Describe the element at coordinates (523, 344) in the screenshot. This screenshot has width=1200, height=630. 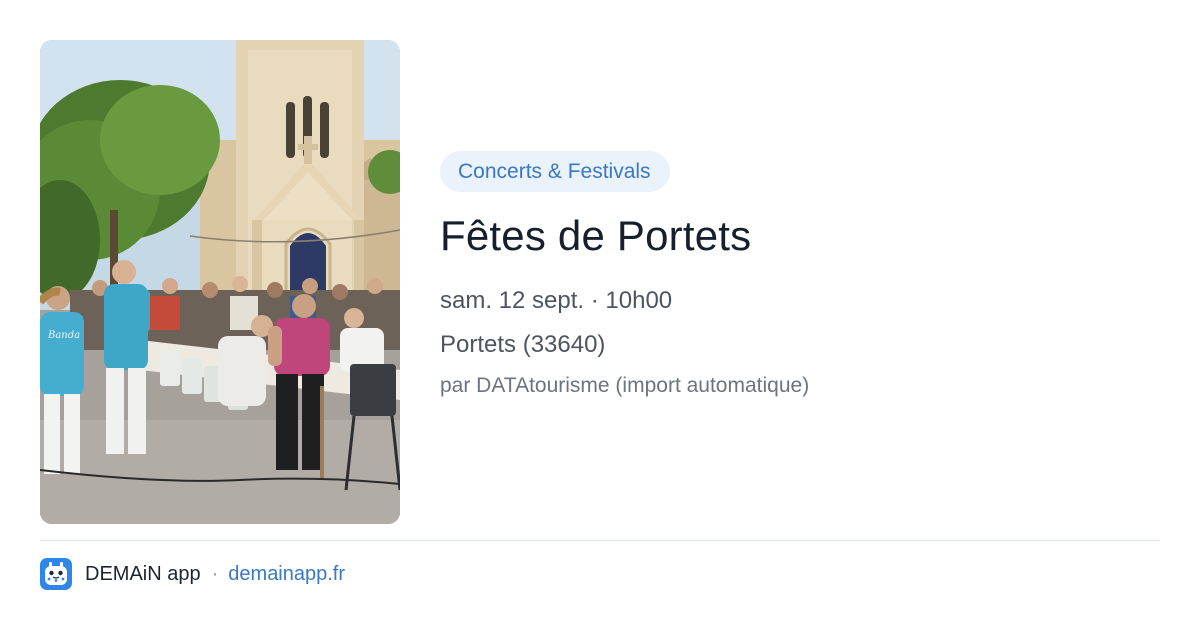
I see `event-location: Portets (33640)` at that location.